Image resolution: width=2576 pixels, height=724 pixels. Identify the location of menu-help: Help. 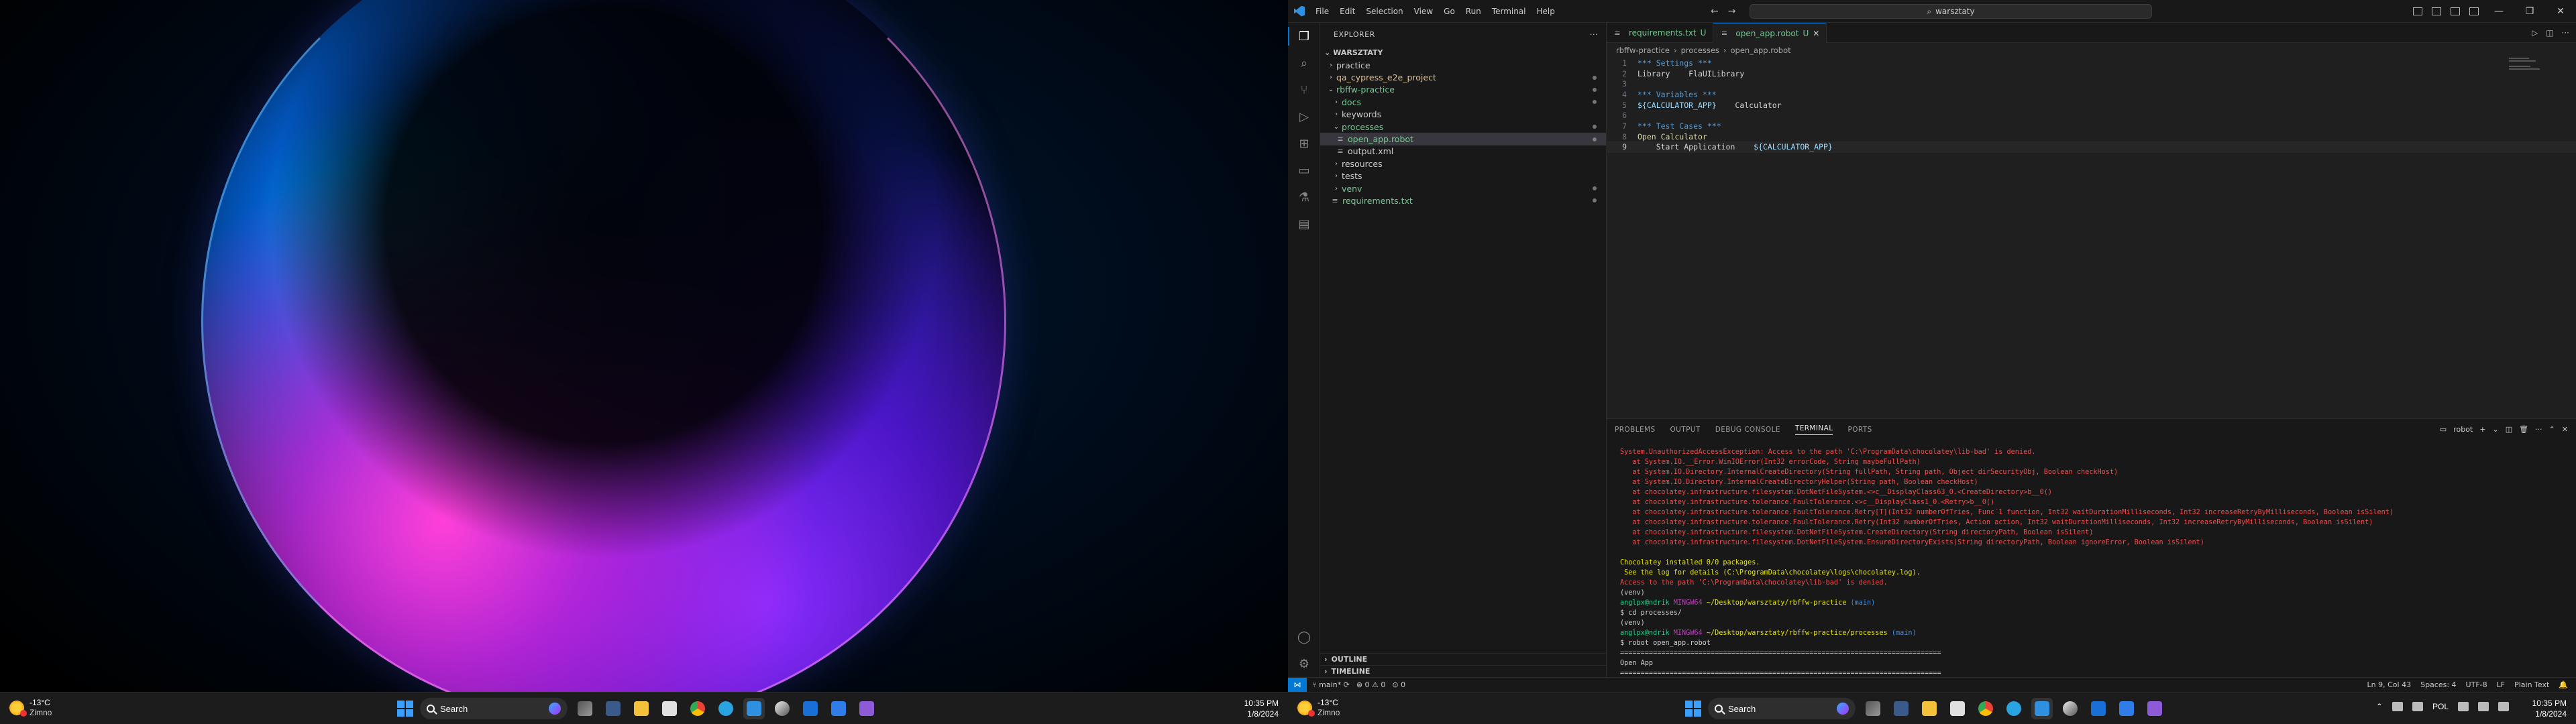
(1546, 11).